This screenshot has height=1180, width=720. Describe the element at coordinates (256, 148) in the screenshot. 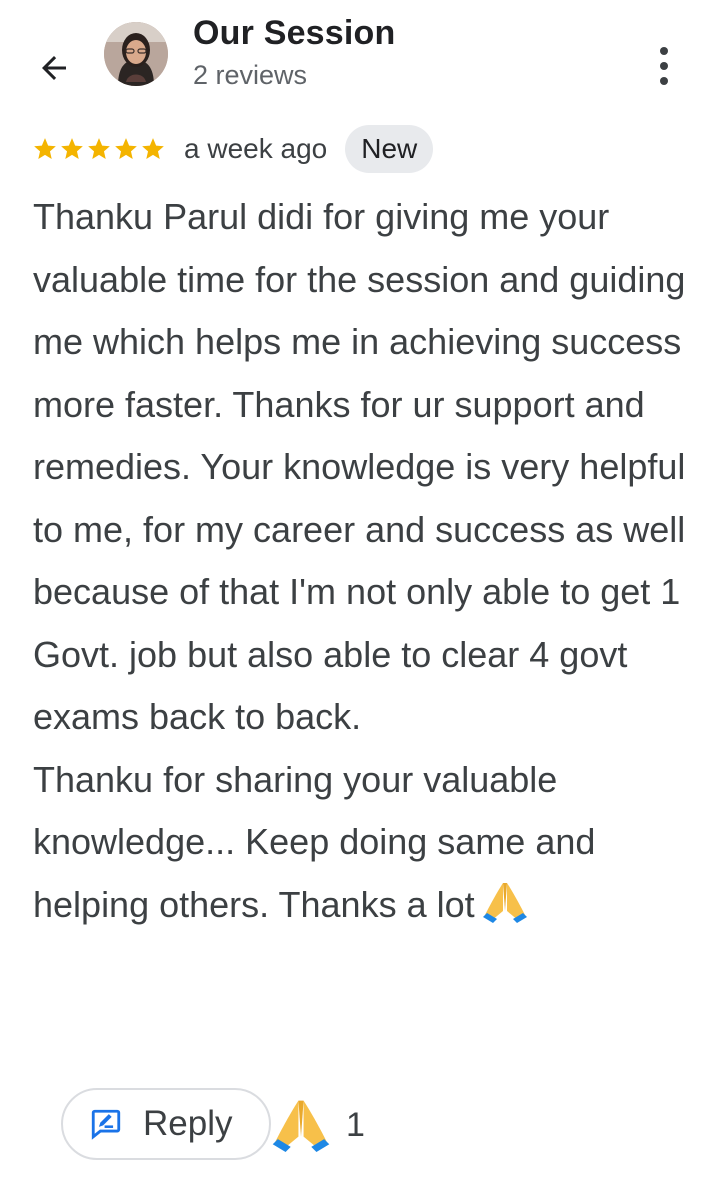

I see `review-timestamp: a week ago` at that location.